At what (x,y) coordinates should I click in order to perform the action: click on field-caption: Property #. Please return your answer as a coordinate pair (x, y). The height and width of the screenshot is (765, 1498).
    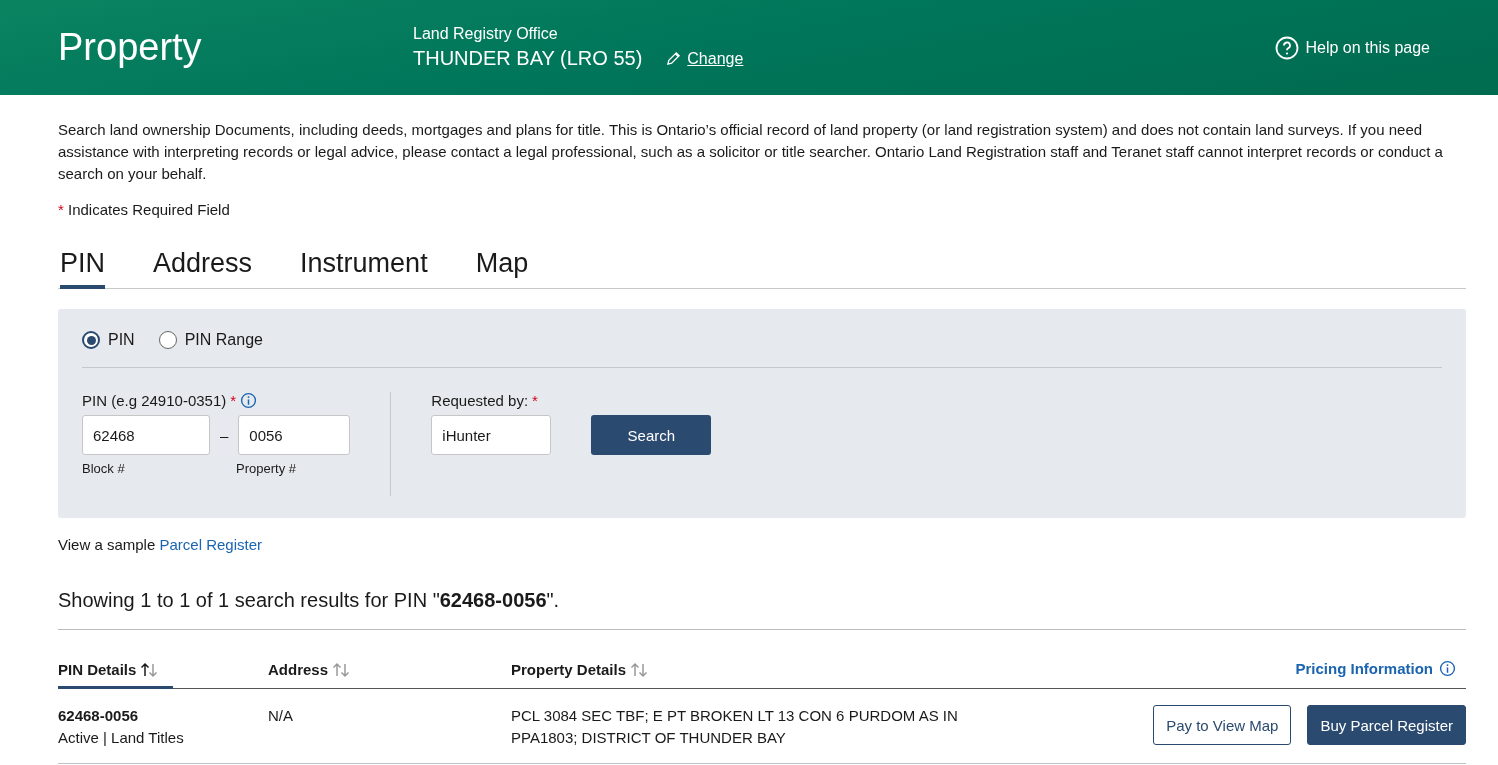
    Looking at the image, I should click on (266, 468).